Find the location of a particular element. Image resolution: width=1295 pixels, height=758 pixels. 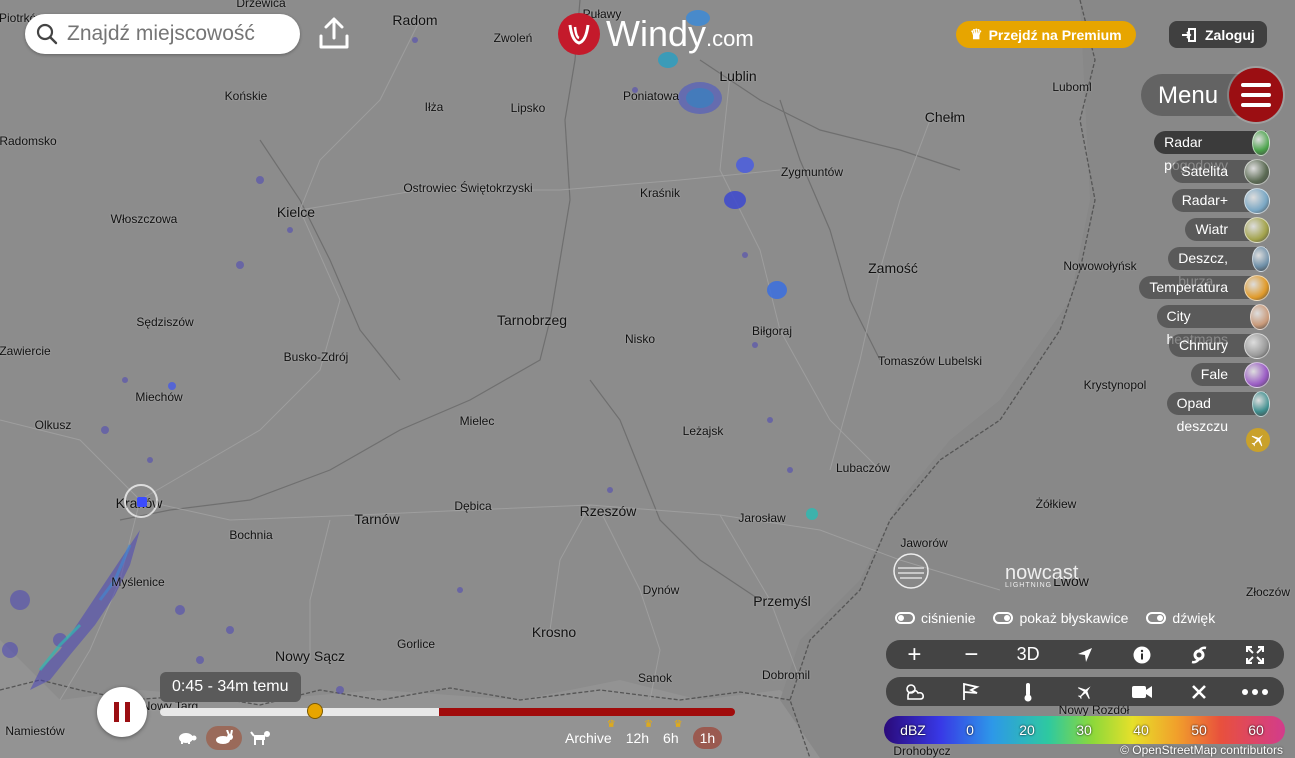

city-label: Luboml is located at coordinates (1071, 87).